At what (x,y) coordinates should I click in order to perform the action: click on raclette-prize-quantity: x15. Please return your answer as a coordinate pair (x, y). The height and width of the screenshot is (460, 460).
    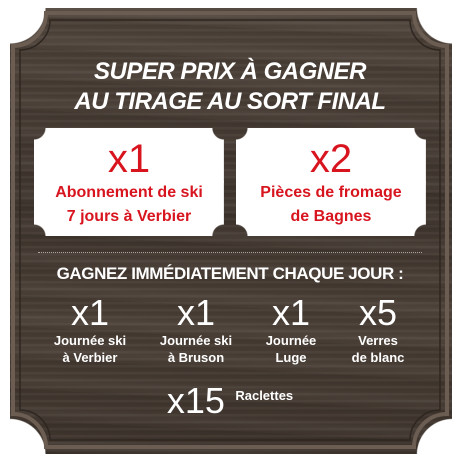
    Looking at the image, I should click on (195, 400).